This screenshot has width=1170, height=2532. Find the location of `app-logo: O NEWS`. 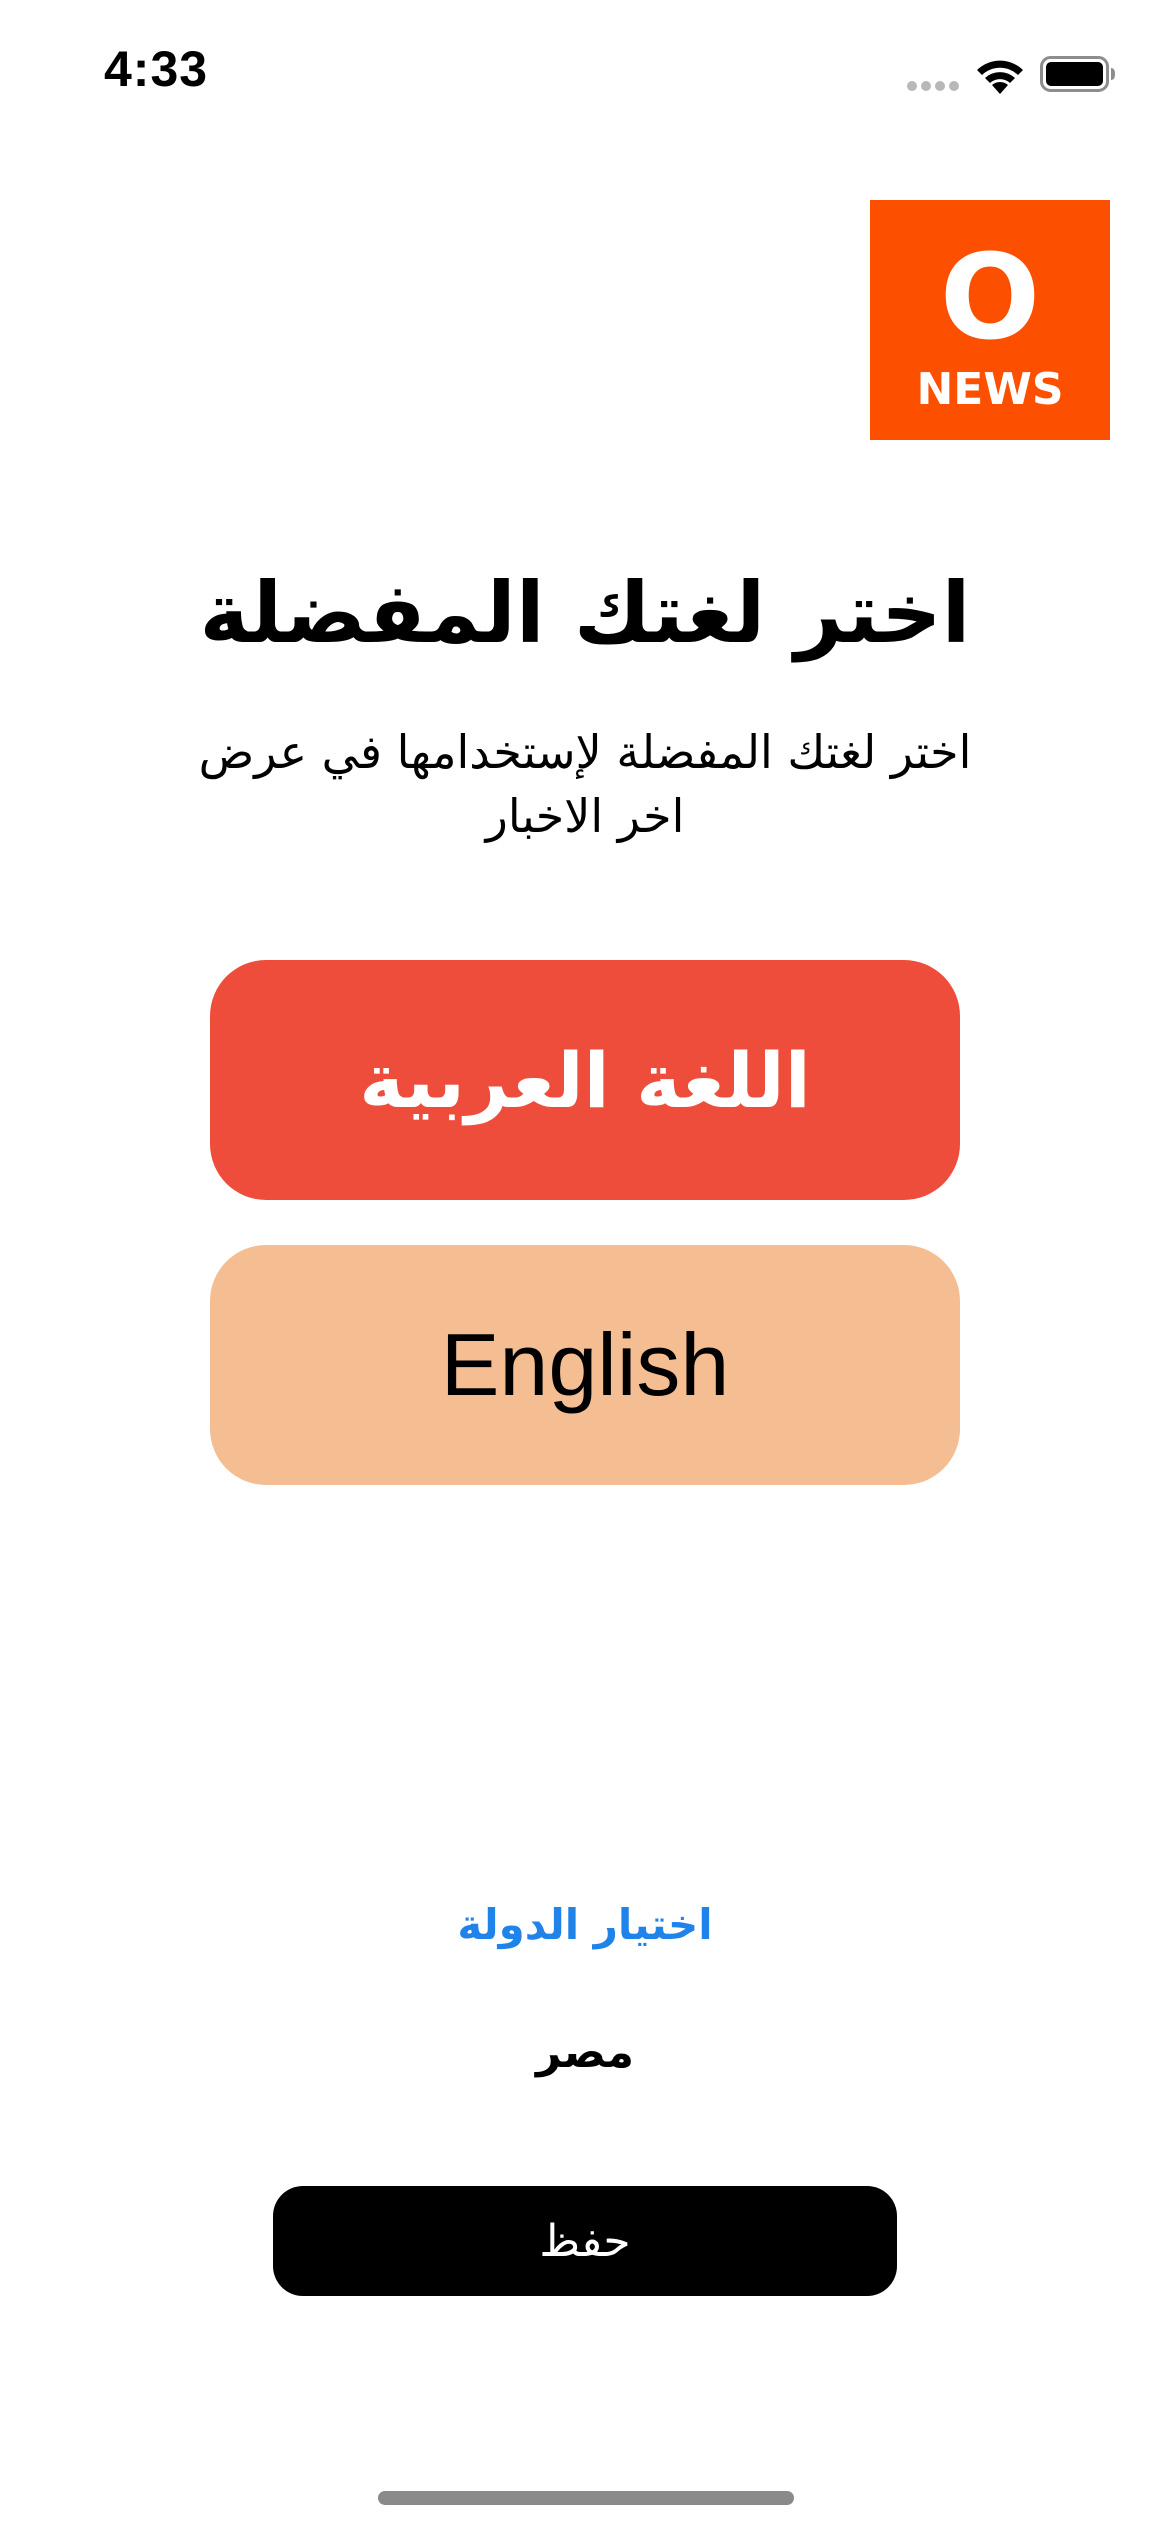

app-logo: O NEWS is located at coordinates (990, 320).